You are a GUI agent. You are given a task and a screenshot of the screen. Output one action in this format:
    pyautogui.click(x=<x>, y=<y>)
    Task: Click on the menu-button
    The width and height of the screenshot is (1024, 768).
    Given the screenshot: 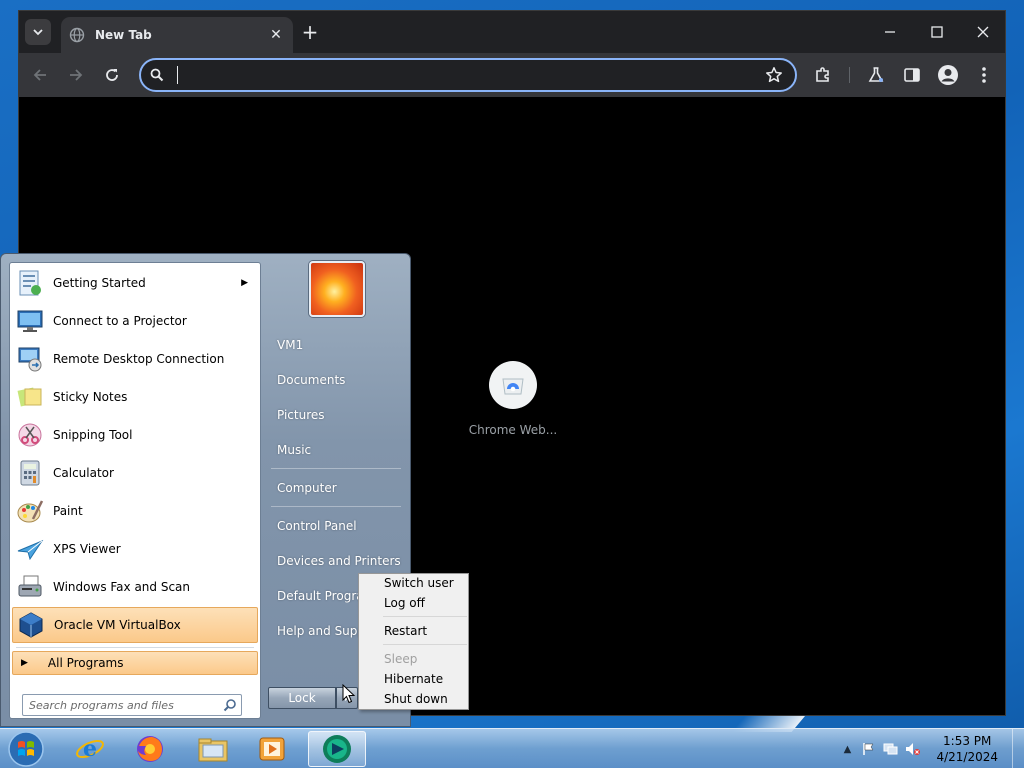 What is the action you would take?
    pyautogui.click(x=984, y=75)
    